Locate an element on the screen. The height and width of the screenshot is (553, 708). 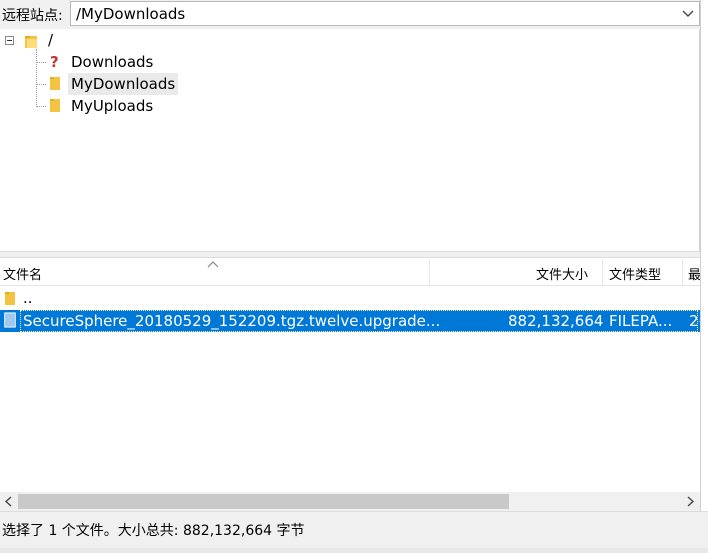
remote-path-combobox: /MyDownloads is located at coordinates (385, 13).